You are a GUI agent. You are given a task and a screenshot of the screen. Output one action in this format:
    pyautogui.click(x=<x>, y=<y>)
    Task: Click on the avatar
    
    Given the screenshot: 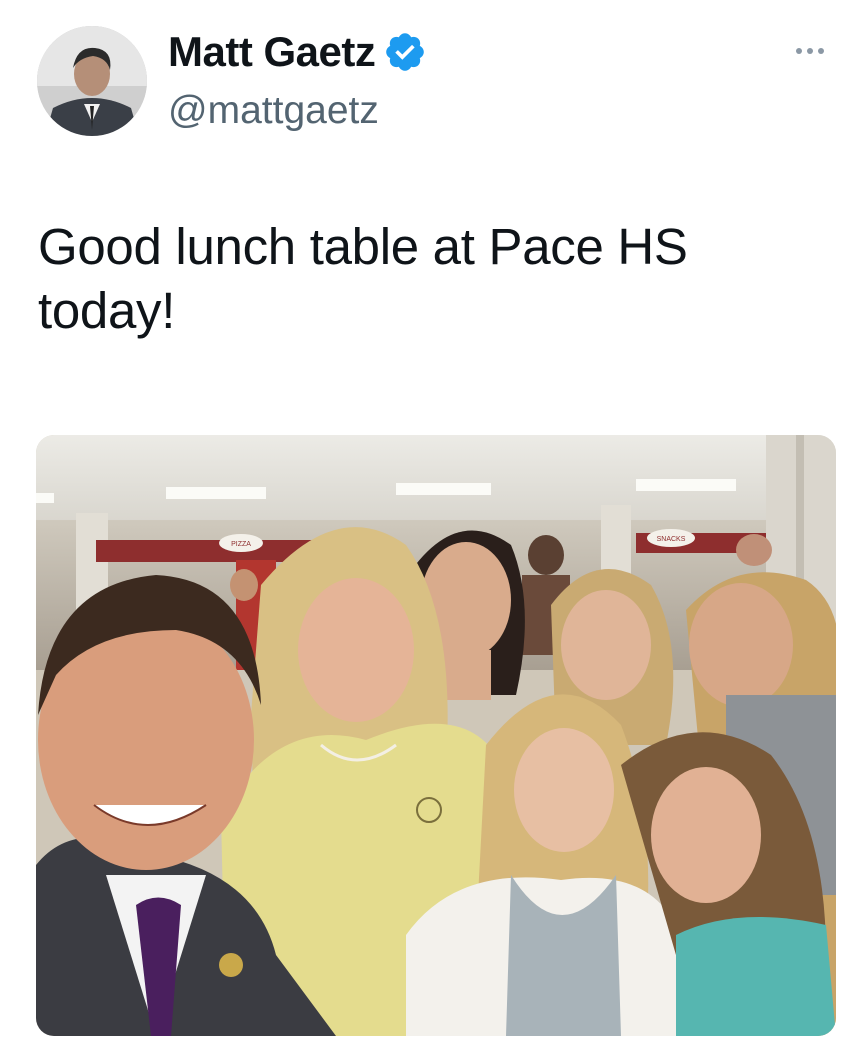 What is the action you would take?
    pyautogui.click(x=92, y=81)
    